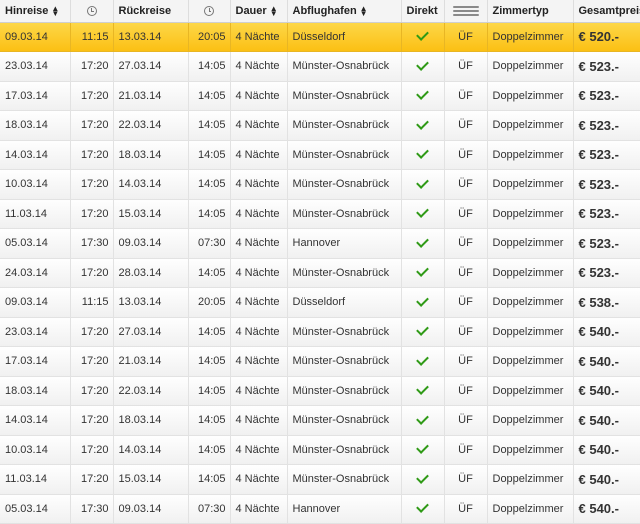 The height and width of the screenshot is (524, 640). Describe the element at coordinates (209, 303) in the screenshot. I see `return-time-cell: 20:05` at that location.